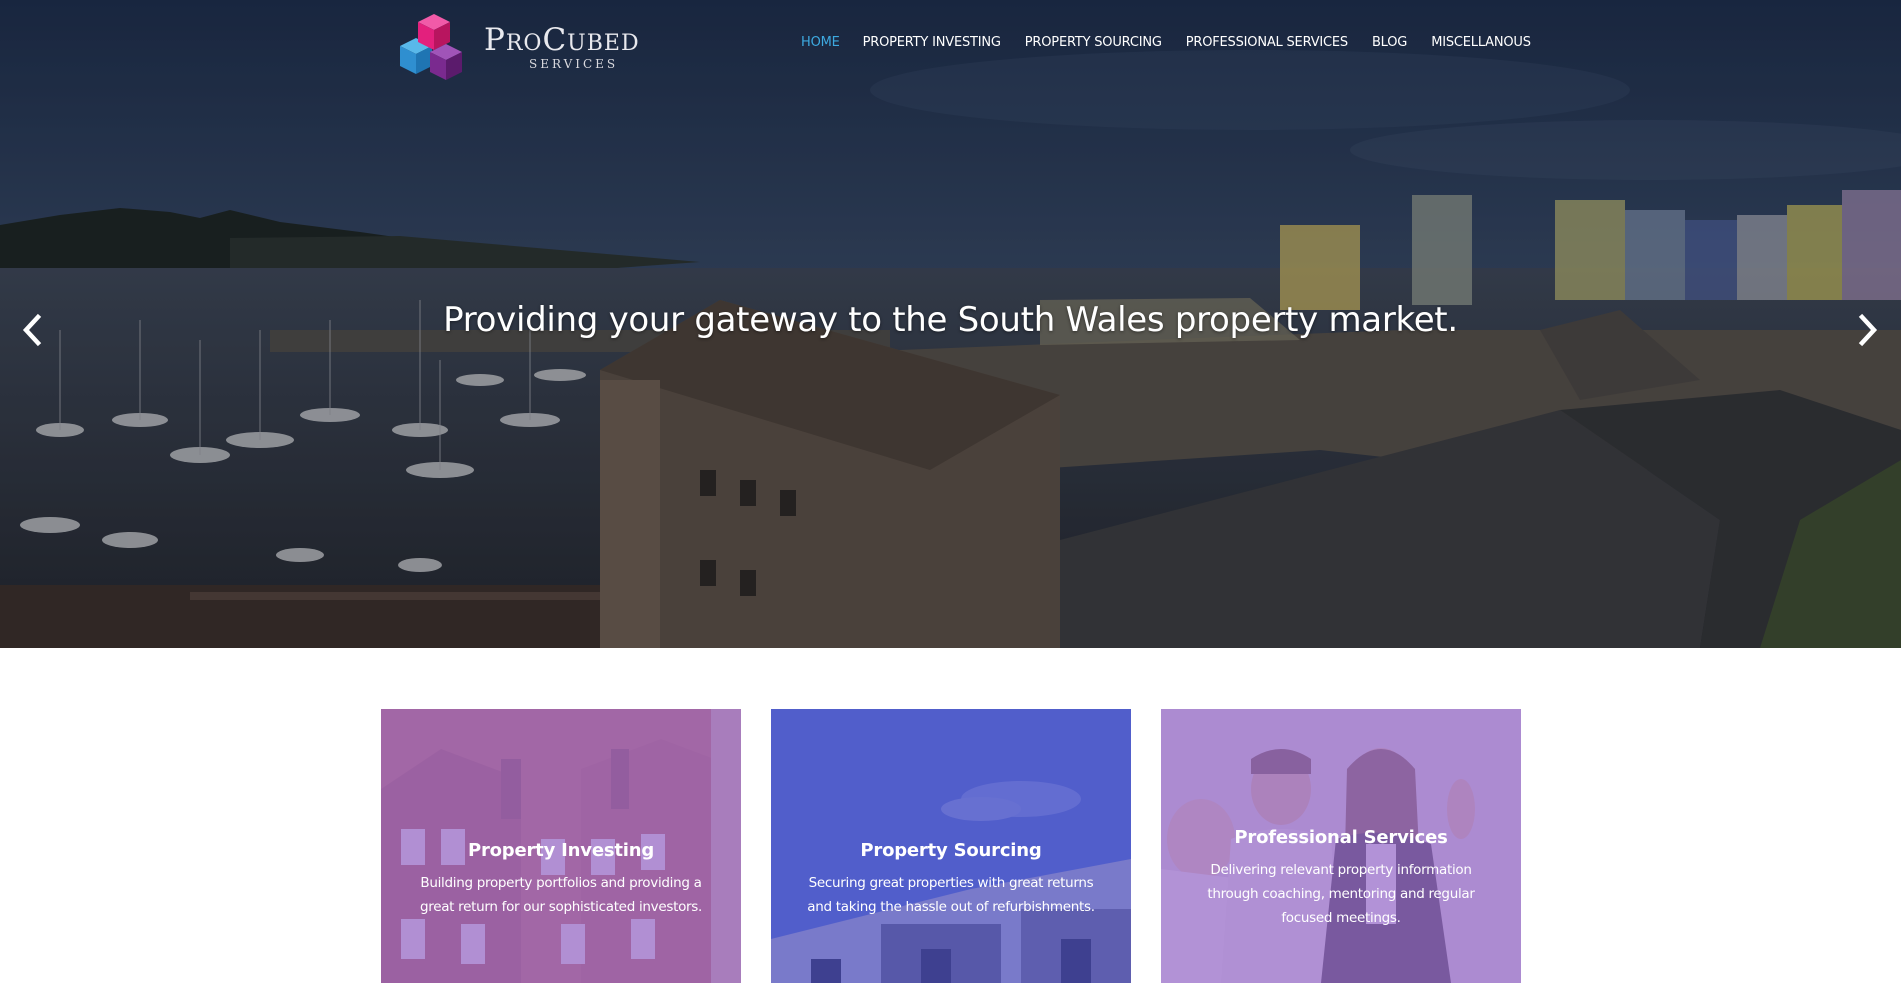  I want to click on chevron-right-icon, so click(1868, 330).